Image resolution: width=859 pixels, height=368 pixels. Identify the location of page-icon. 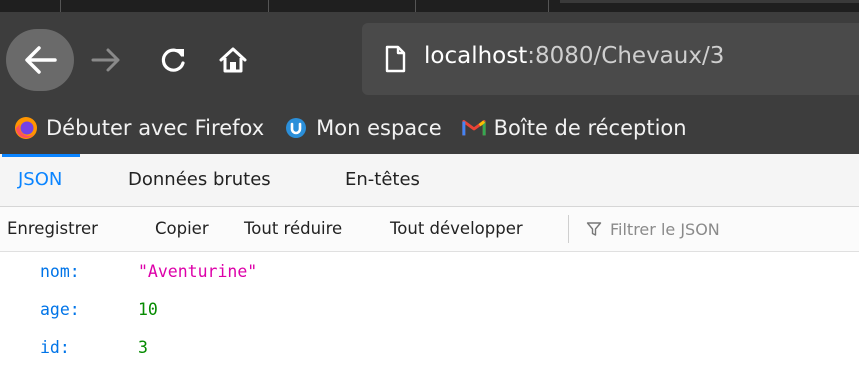
(395, 59).